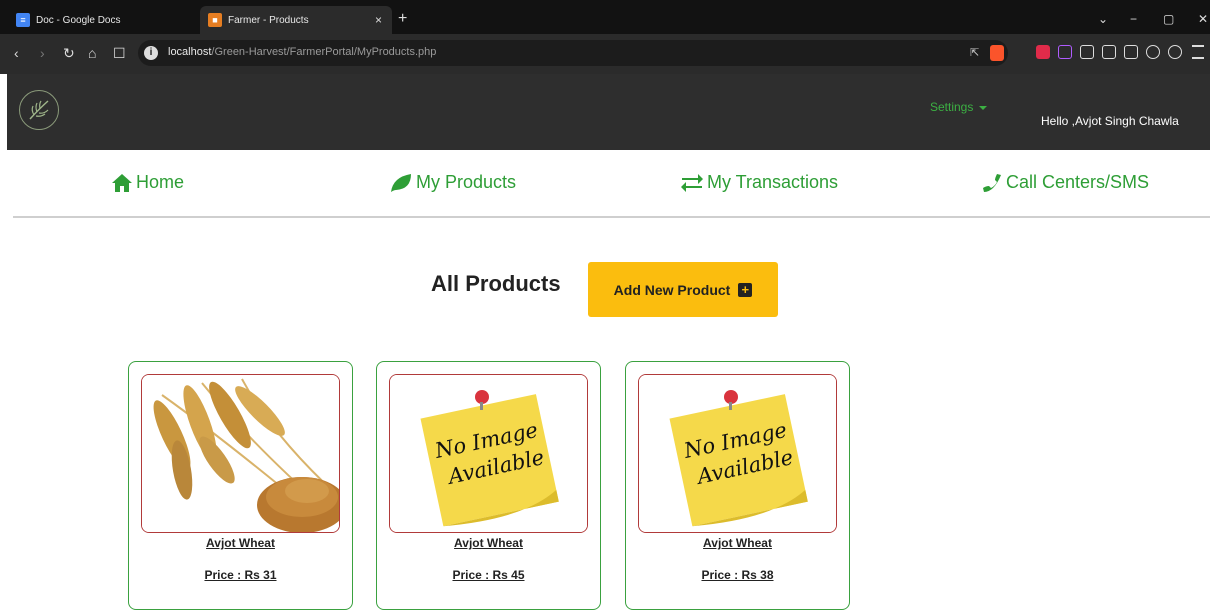 The height and width of the screenshot is (613, 1210). Describe the element at coordinates (997, 53) in the screenshot. I see `brave-shield-icon` at that location.